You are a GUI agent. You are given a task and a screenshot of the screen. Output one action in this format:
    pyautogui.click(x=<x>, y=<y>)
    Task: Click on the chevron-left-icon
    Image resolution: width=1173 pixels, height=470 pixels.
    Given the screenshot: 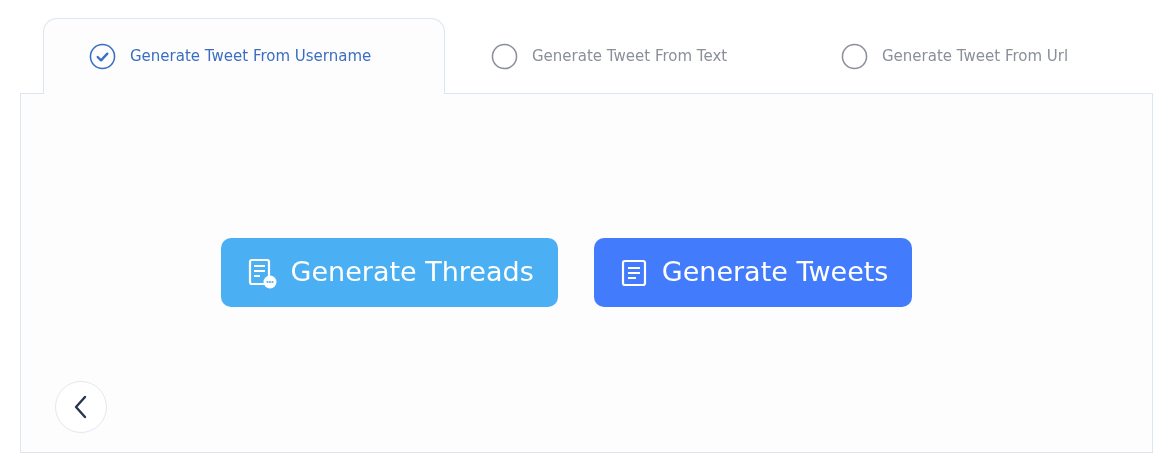 What is the action you would take?
    pyautogui.click(x=81, y=407)
    